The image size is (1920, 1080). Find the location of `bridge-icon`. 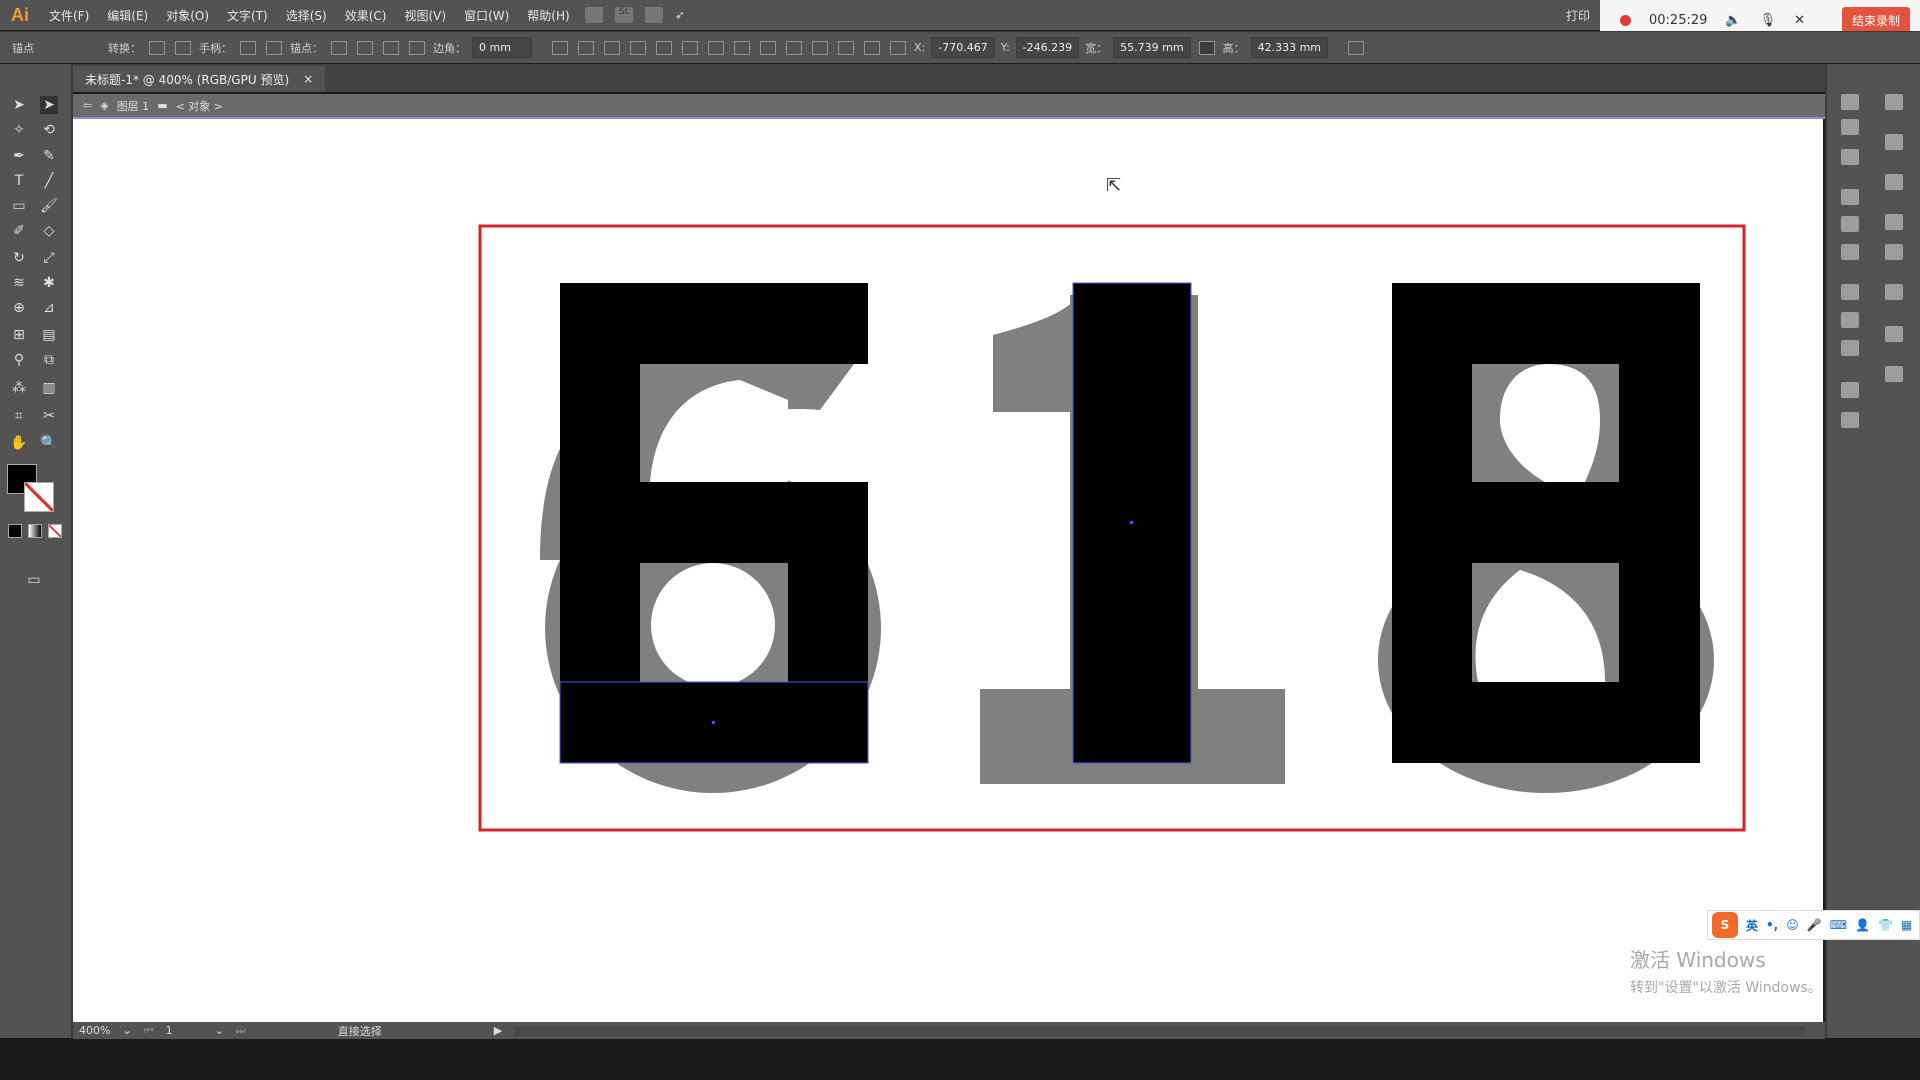

bridge-icon is located at coordinates (593, 15).